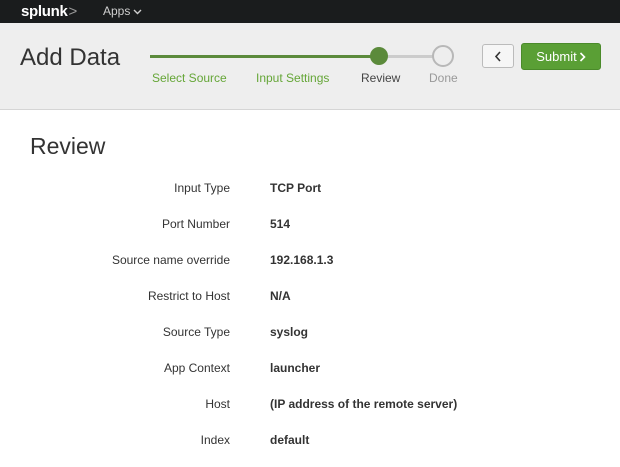 The height and width of the screenshot is (467, 620). Describe the element at coordinates (290, 440) in the screenshot. I see `review-value: default` at that location.